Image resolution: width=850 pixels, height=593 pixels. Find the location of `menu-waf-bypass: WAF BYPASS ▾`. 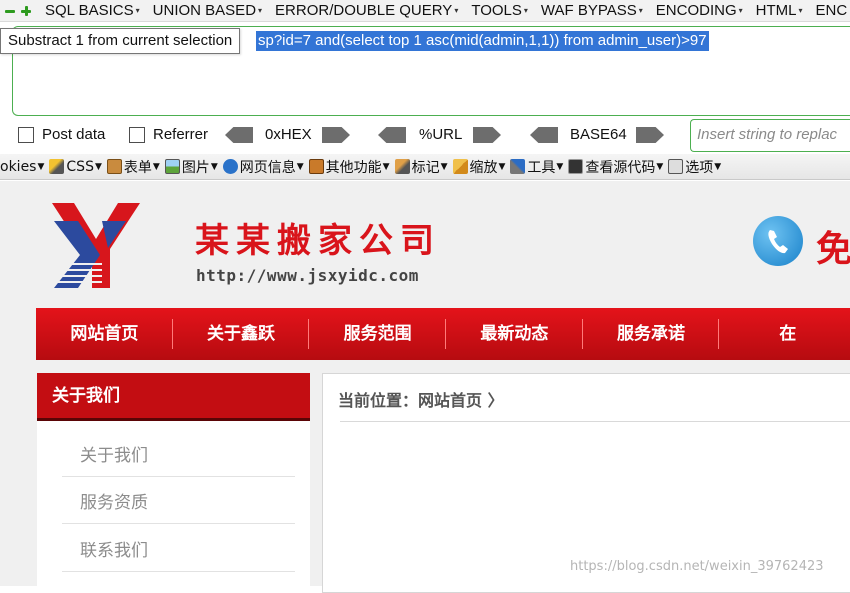

menu-waf-bypass: WAF BYPASS ▾ is located at coordinates (592, 10).